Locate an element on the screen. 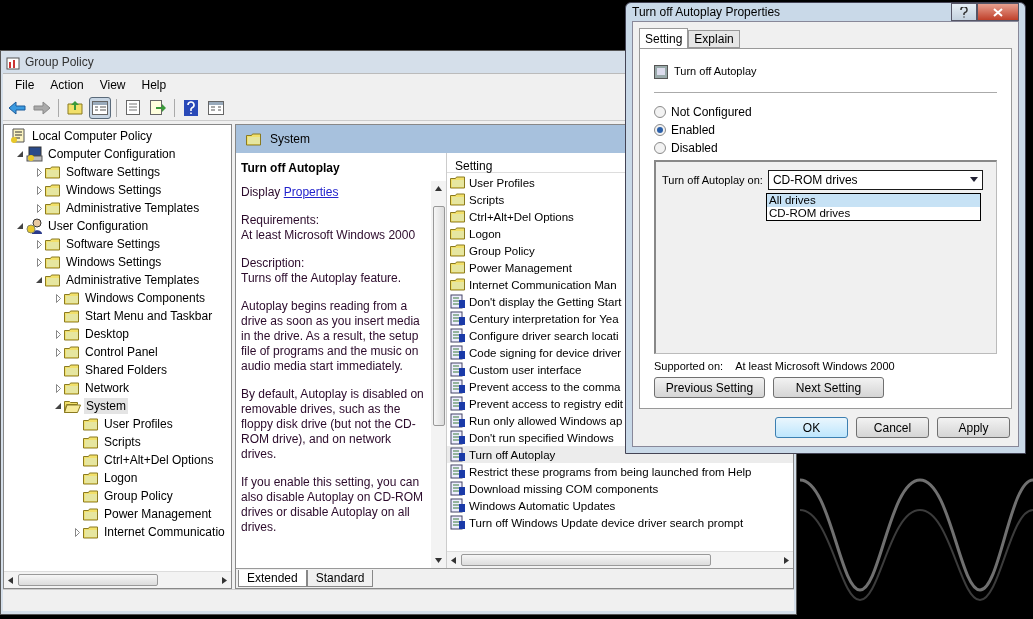 The height and width of the screenshot is (619, 1033). scroll-down-icon is located at coordinates (438, 560).